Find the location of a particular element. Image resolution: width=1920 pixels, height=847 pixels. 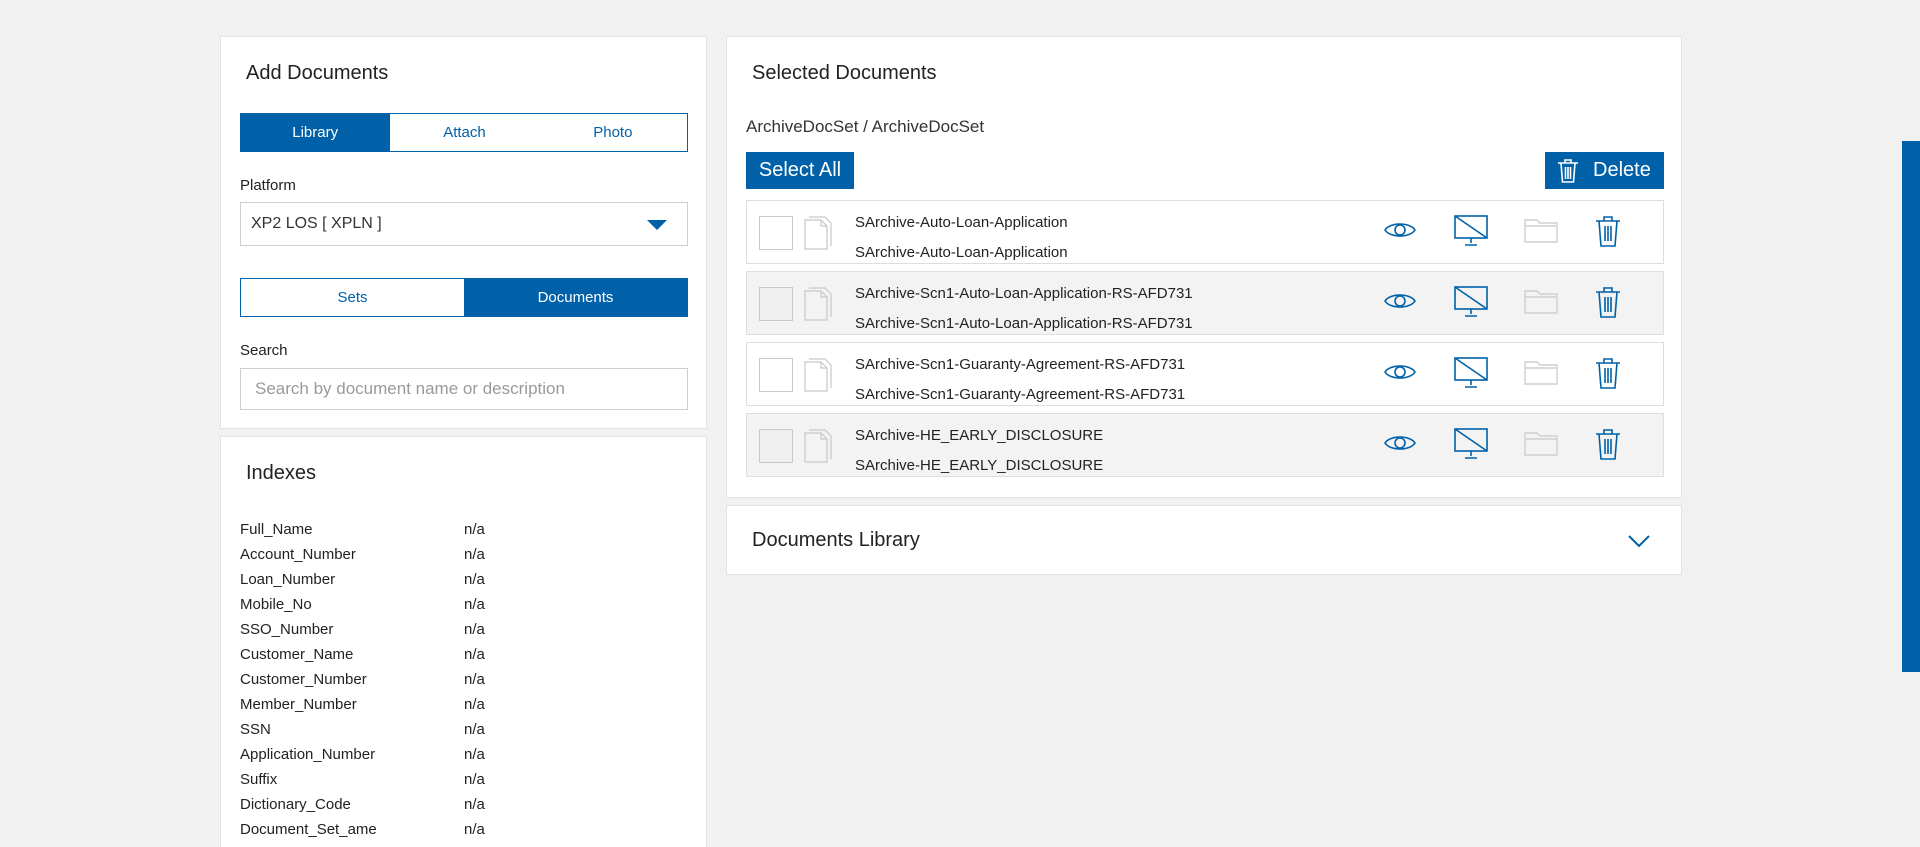

index-key: Document_Set_ame is located at coordinates (308, 829).